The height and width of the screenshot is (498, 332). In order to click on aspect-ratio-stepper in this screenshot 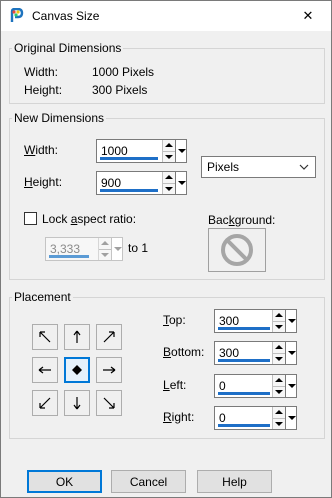, I will do `click(104, 249)`.